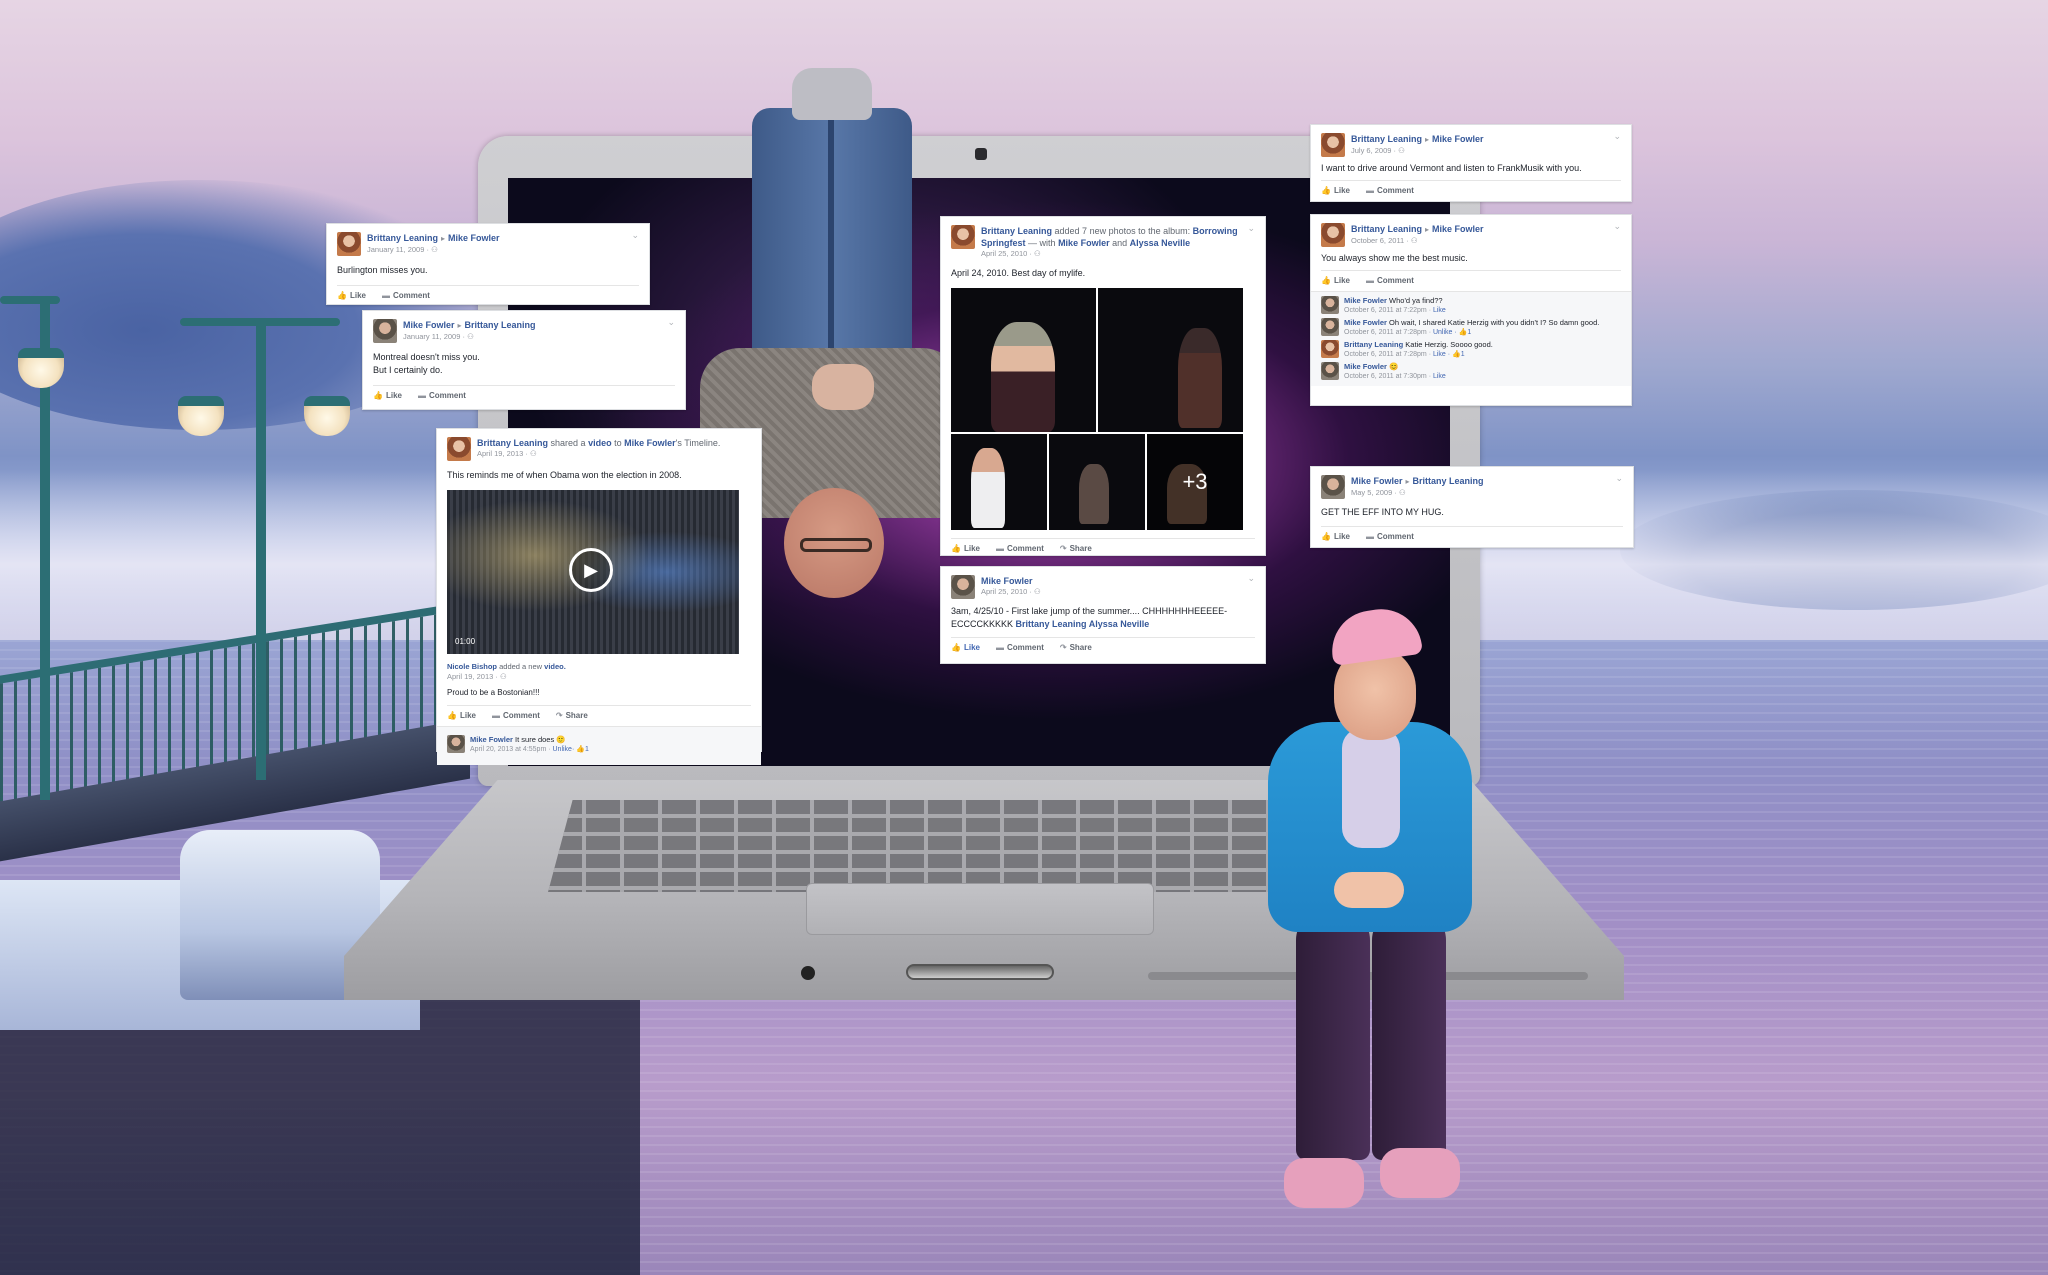 This screenshot has height=1275, width=2048. I want to click on comment-date: October 6, 2011 at 7:30pm ·, so click(1388, 376).